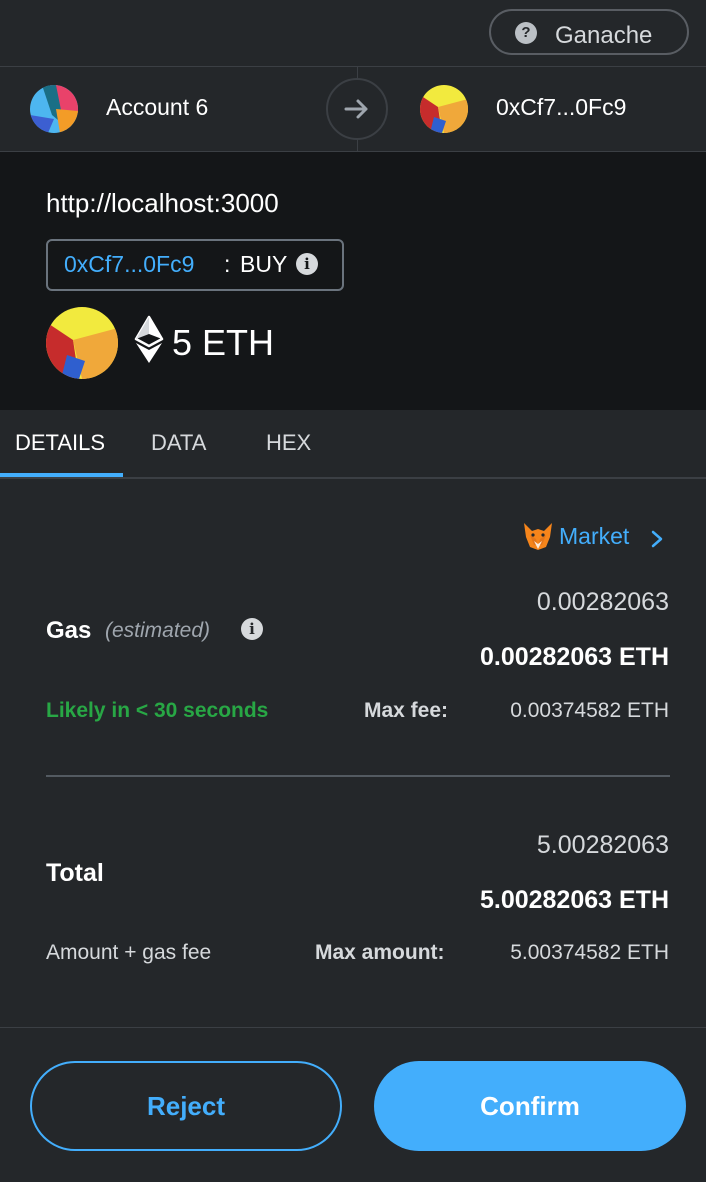 This screenshot has height=1182, width=706. Describe the element at coordinates (561, 107) in the screenshot. I see `recipient-address: 0xCf7...0Fc9` at that location.